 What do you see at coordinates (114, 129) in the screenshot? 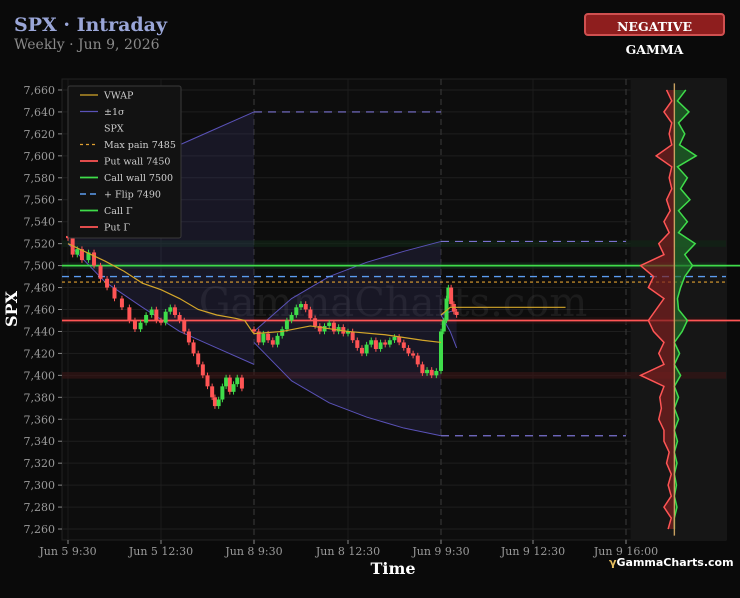
I see `legend-label: SPX` at bounding box center [114, 129].